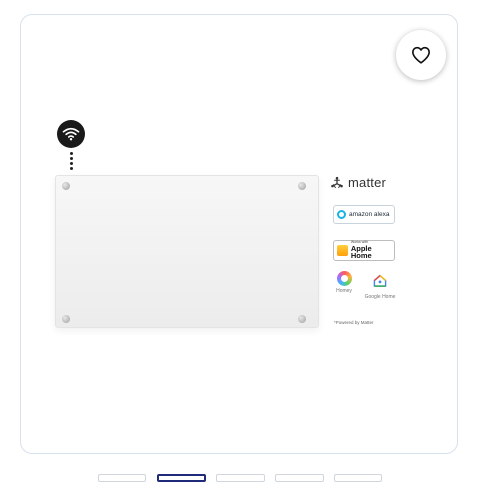 This screenshot has height=482, width=480. What do you see at coordinates (337, 182) in the screenshot?
I see `matter-icon` at bounding box center [337, 182].